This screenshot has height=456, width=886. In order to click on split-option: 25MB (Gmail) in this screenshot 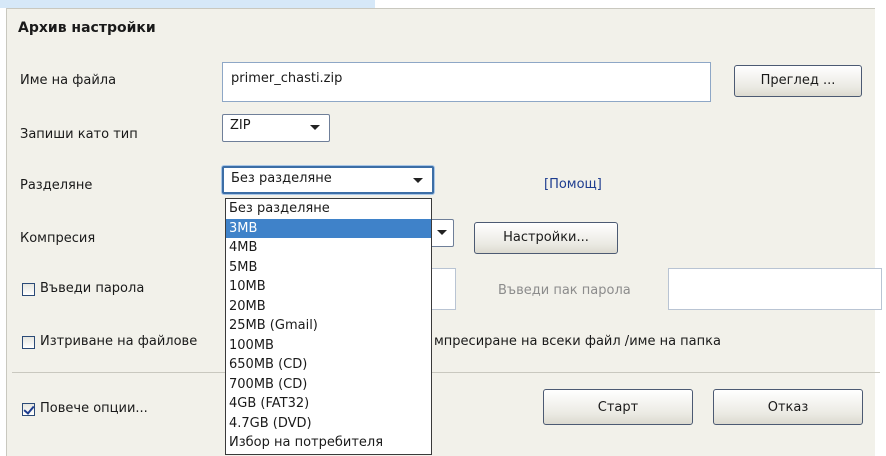, I will do `click(328, 326)`.